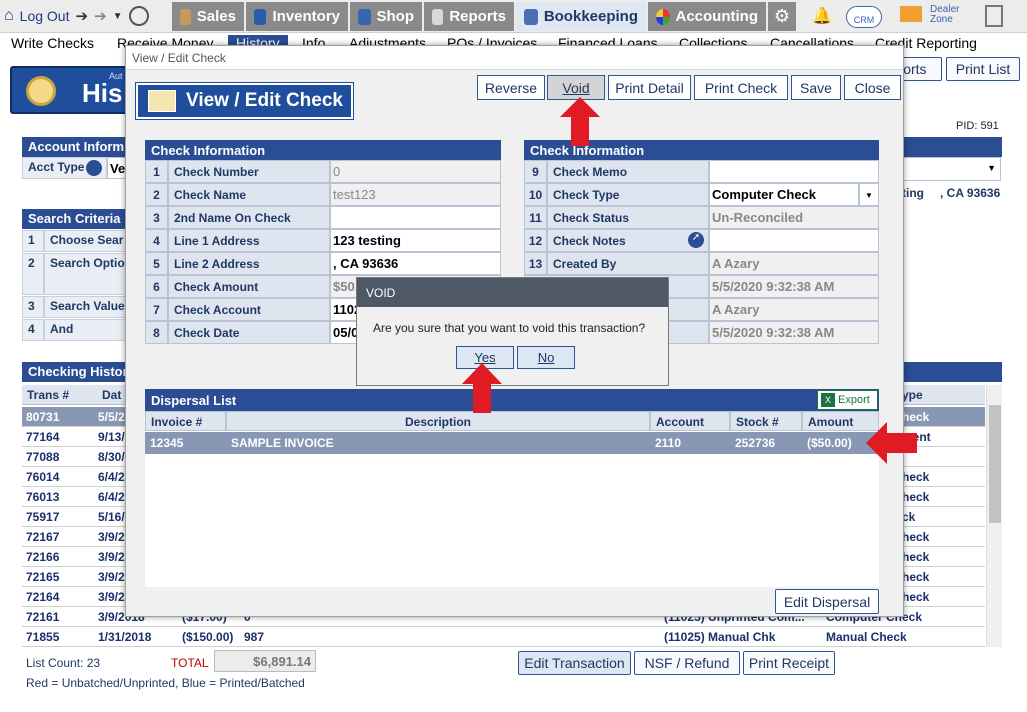 This screenshot has height=712, width=1027. I want to click on arrow-to-void, so click(580, 121).